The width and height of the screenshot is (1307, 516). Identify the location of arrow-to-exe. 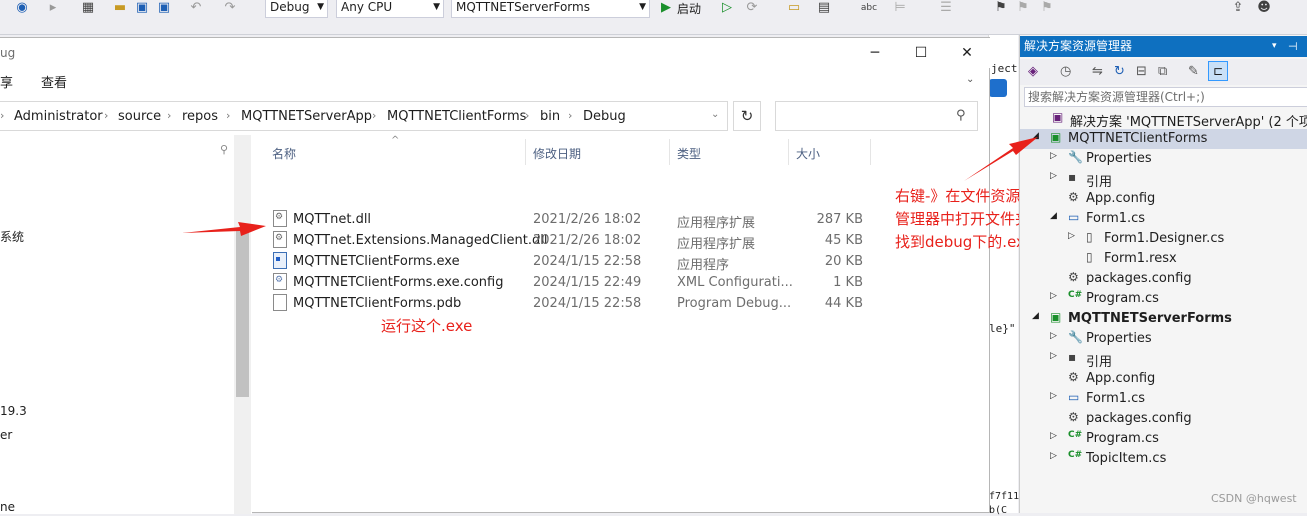
(224, 229).